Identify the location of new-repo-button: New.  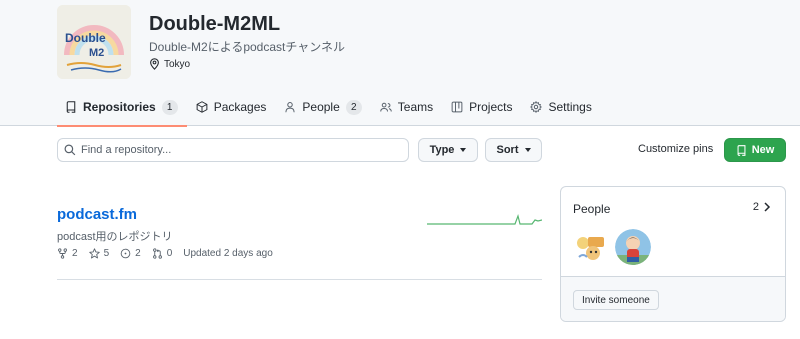
(755, 150).